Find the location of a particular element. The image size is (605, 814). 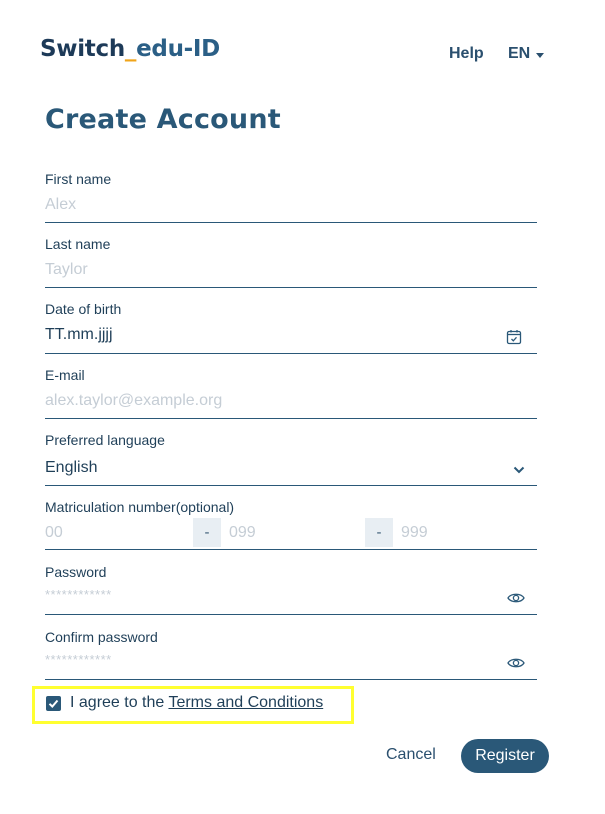

logo-text-edu-id: edu-ID is located at coordinates (178, 49).